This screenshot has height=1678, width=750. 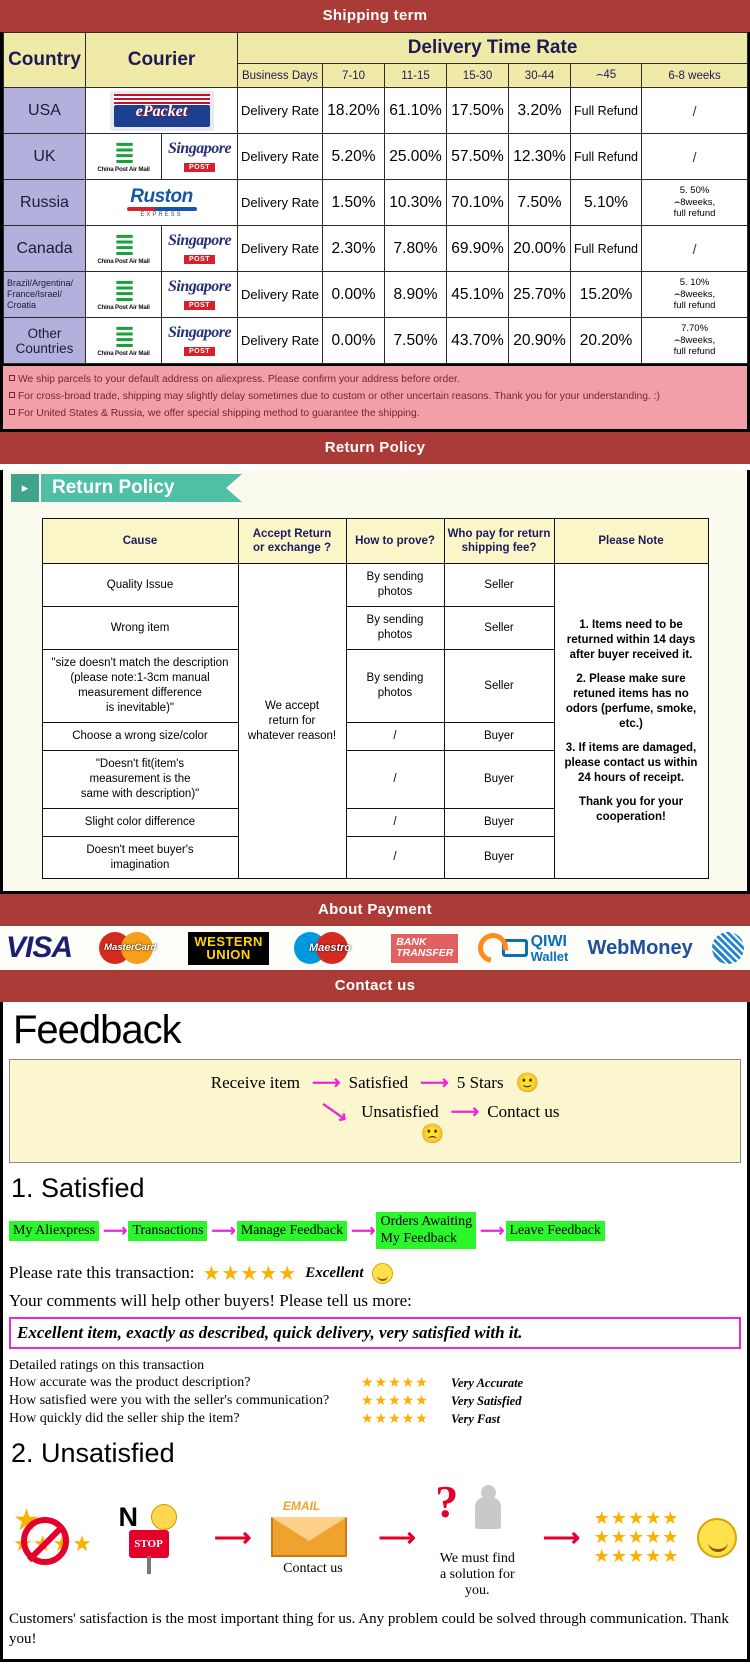 What do you see at coordinates (280, 248) in the screenshot?
I see `row-label: Delivery Rate` at bounding box center [280, 248].